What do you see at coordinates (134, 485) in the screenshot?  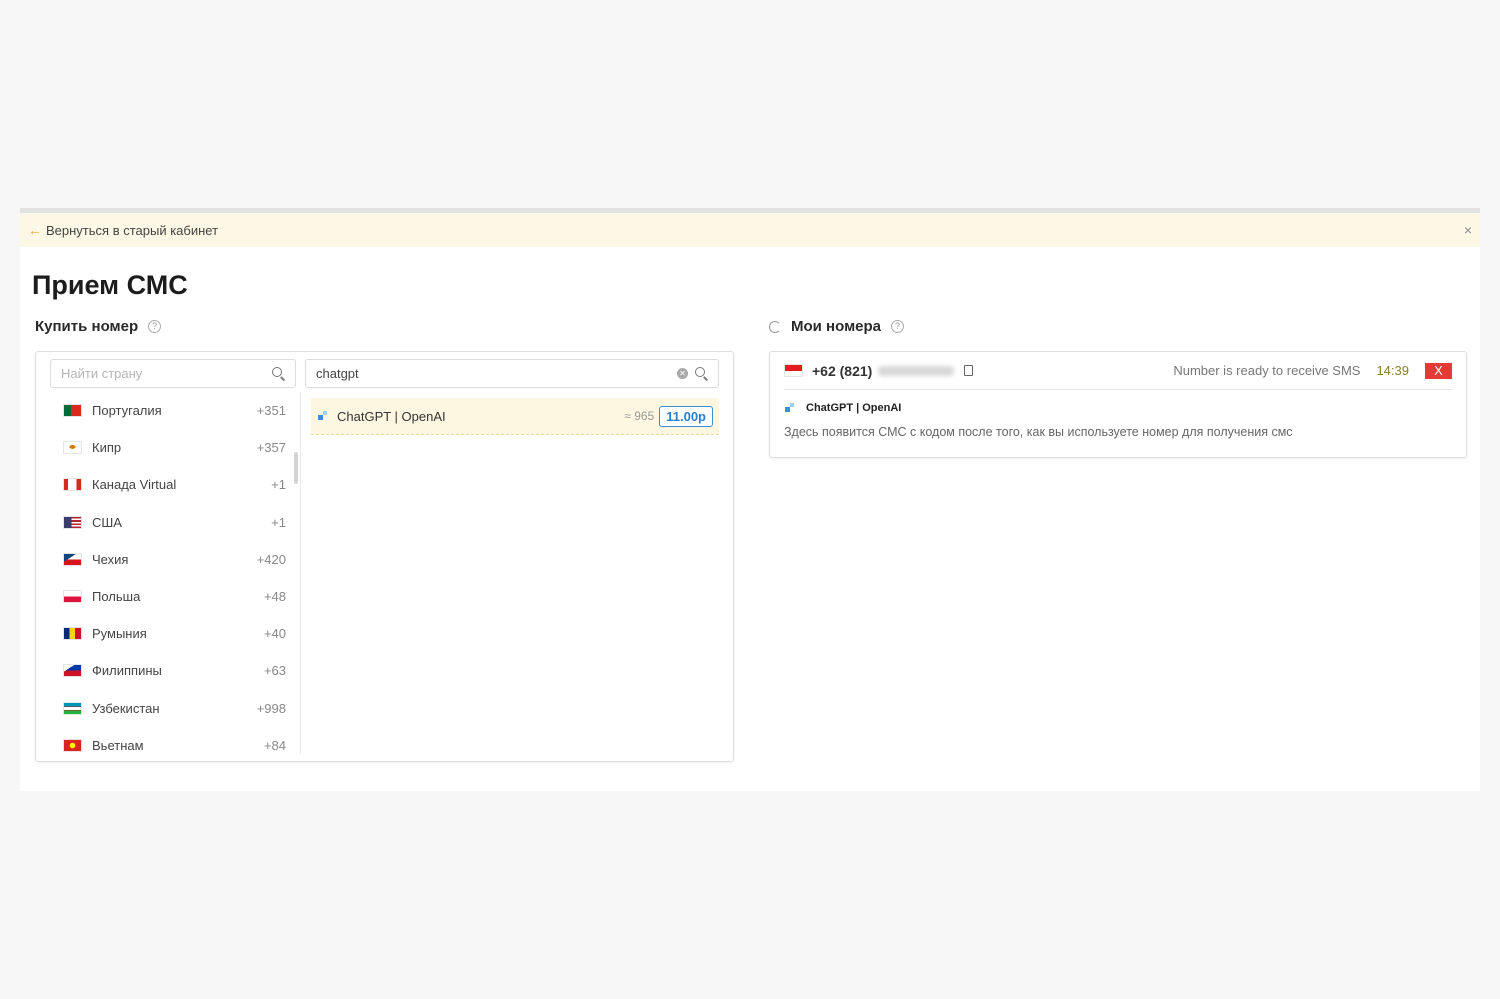 I see `country-name: Канада Virtual` at bounding box center [134, 485].